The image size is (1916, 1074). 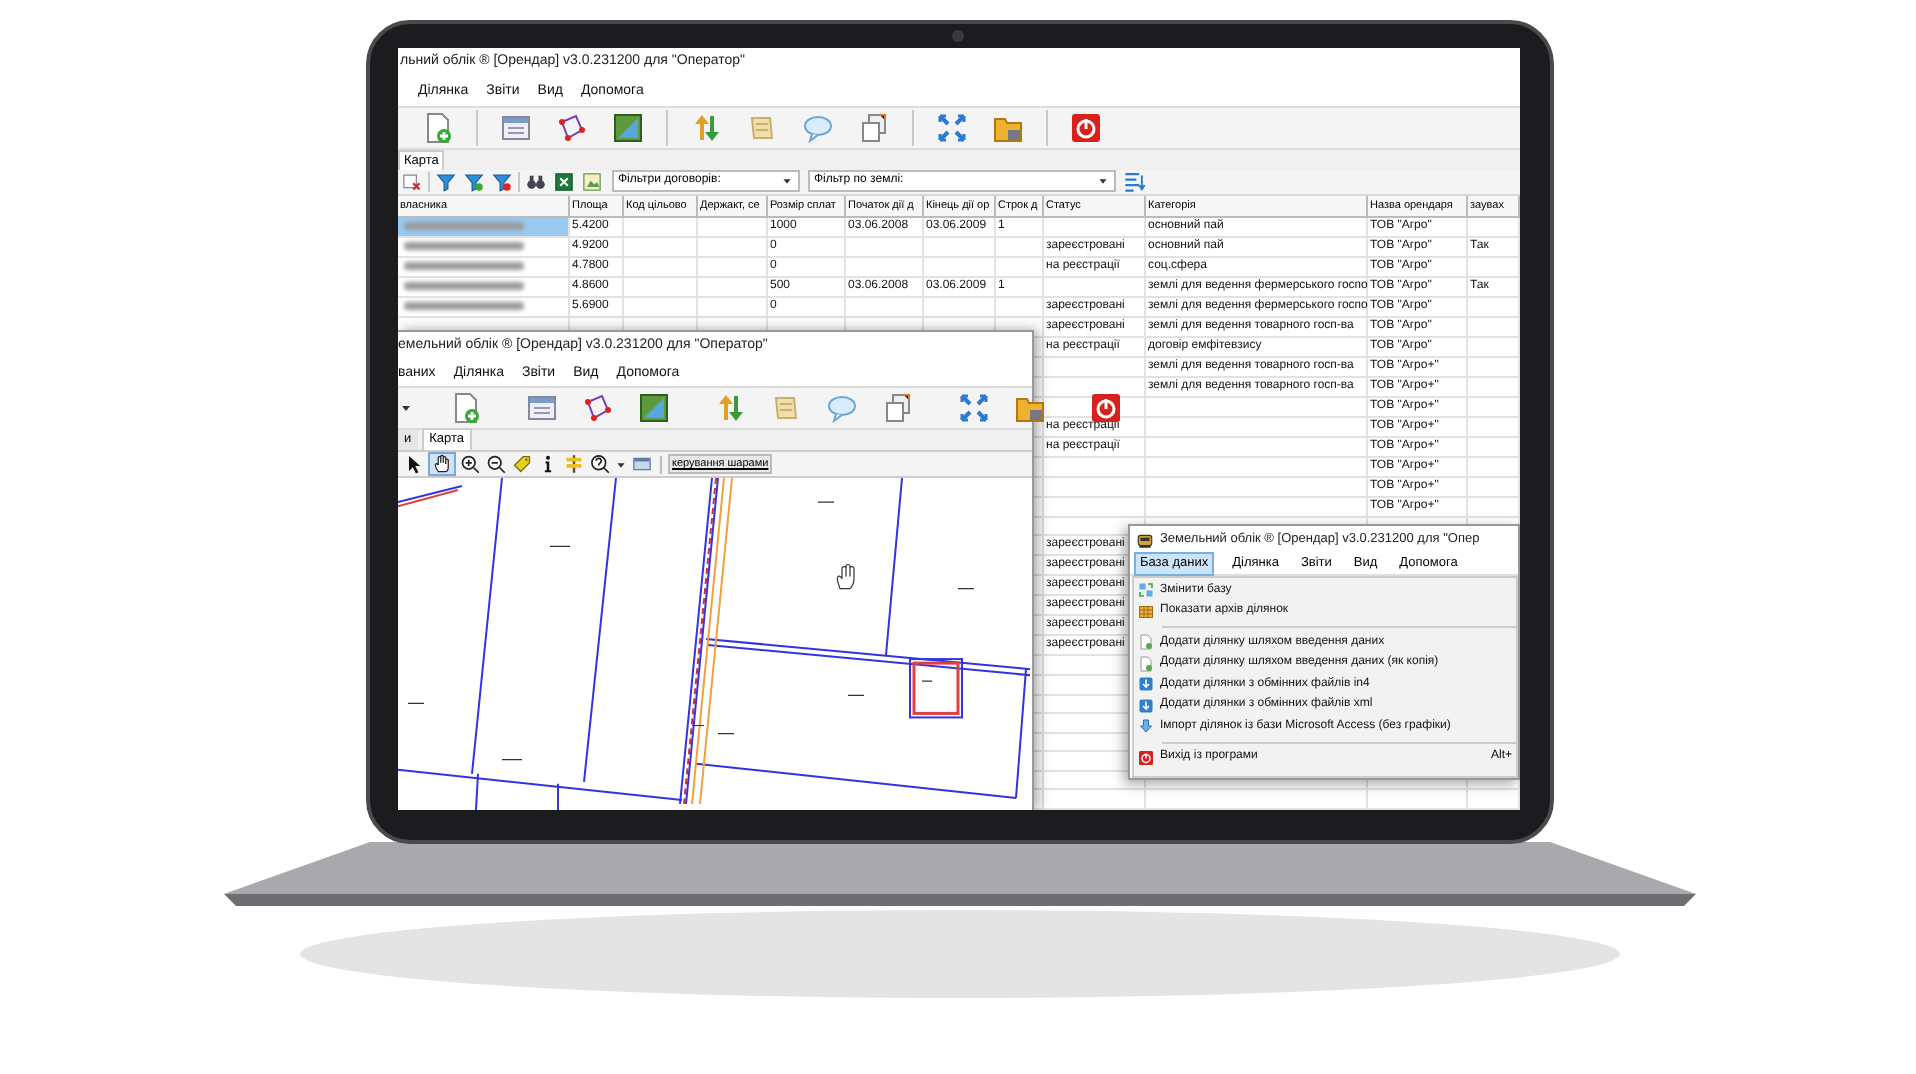 What do you see at coordinates (600, 464) in the screenshot?
I see `help-tool` at bounding box center [600, 464].